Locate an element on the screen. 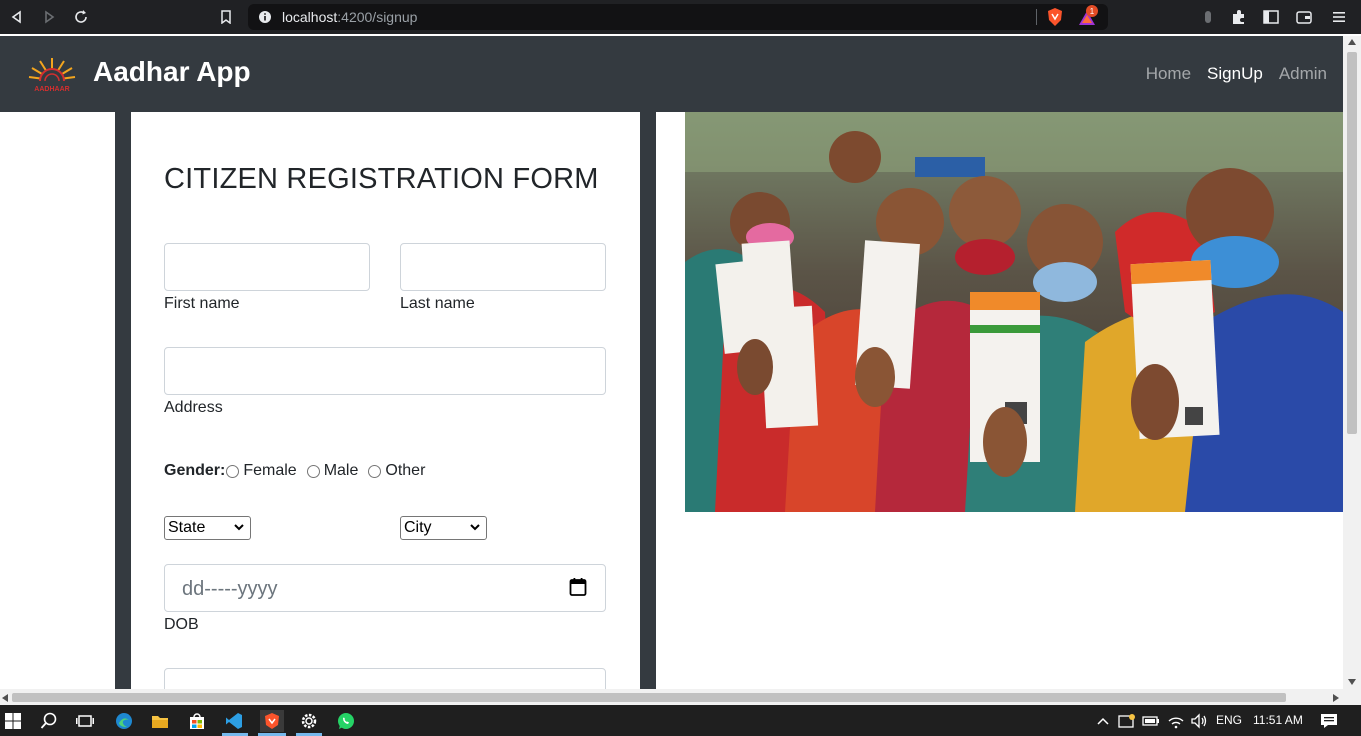 This screenshot has height=736, width=1361. aadhaar-logo: AADHAAR is located at coordinates (52, 74).